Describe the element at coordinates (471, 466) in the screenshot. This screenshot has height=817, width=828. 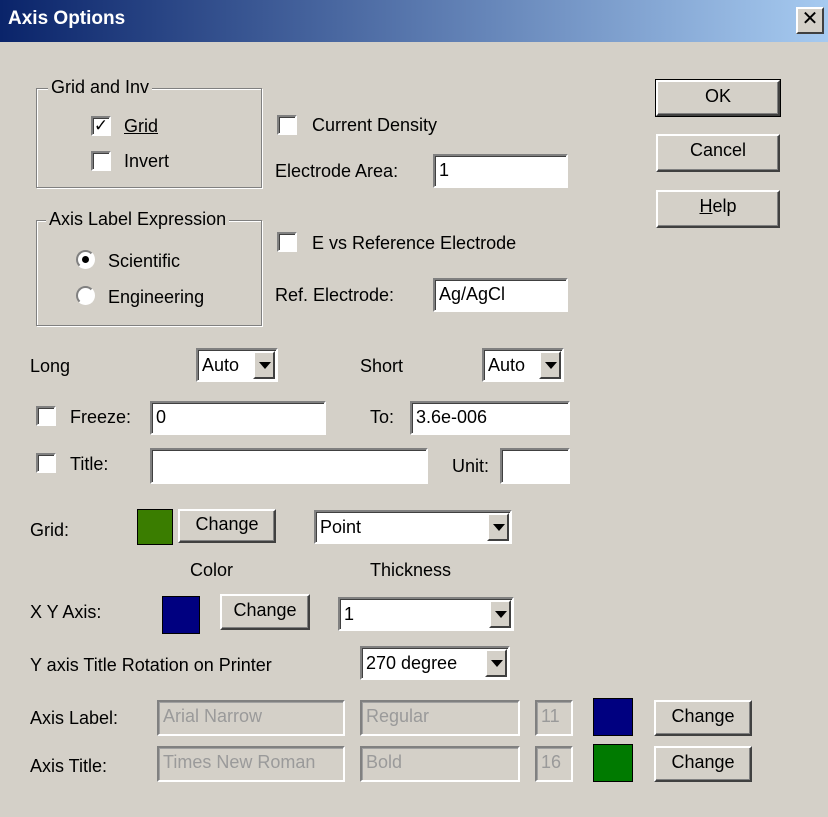
I see `unit-label: Unit:` at that location.